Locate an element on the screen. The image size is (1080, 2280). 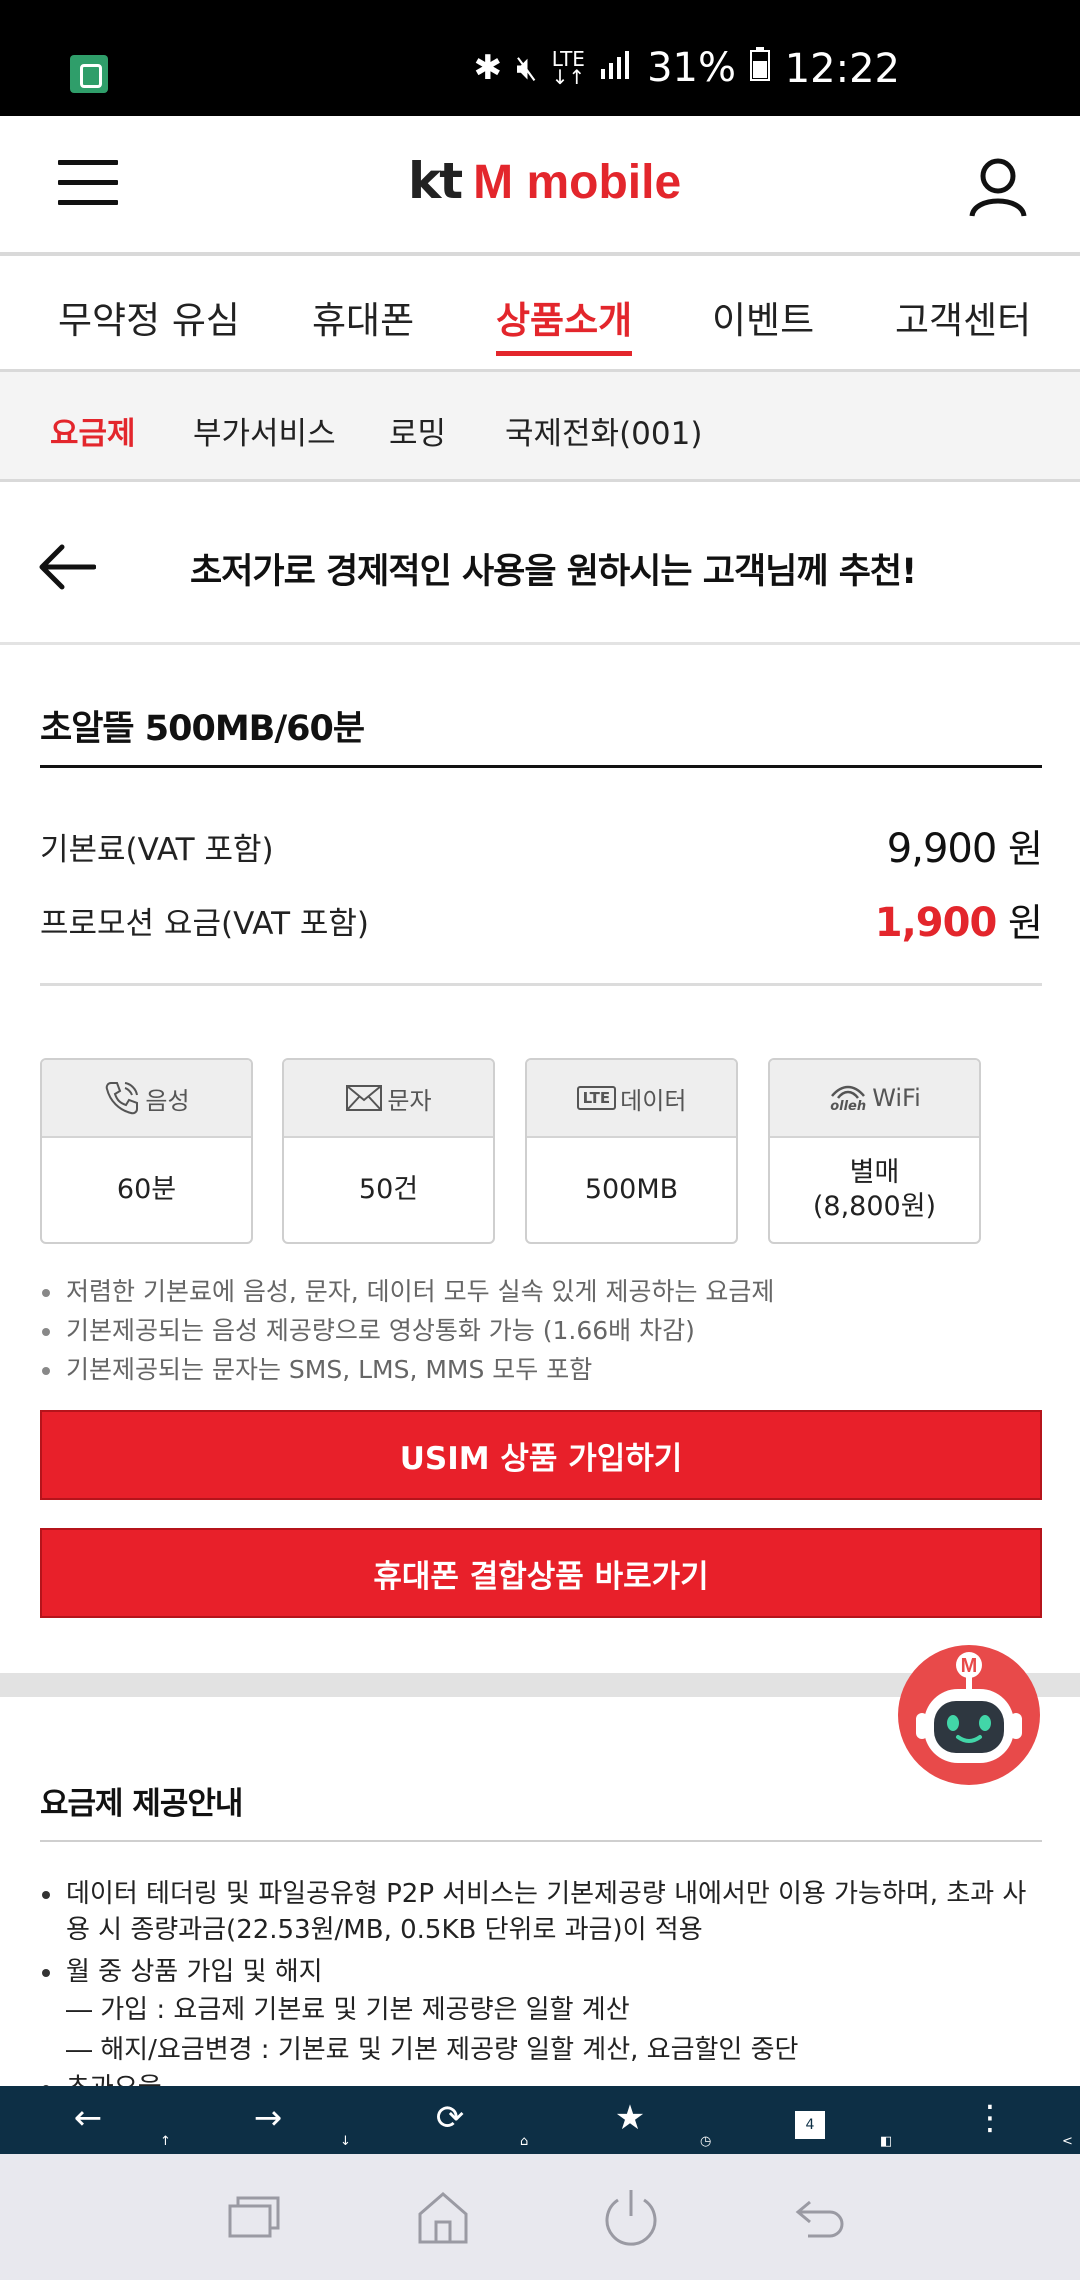
tab-products: 상품소개 is located at coordinates (564, 323).